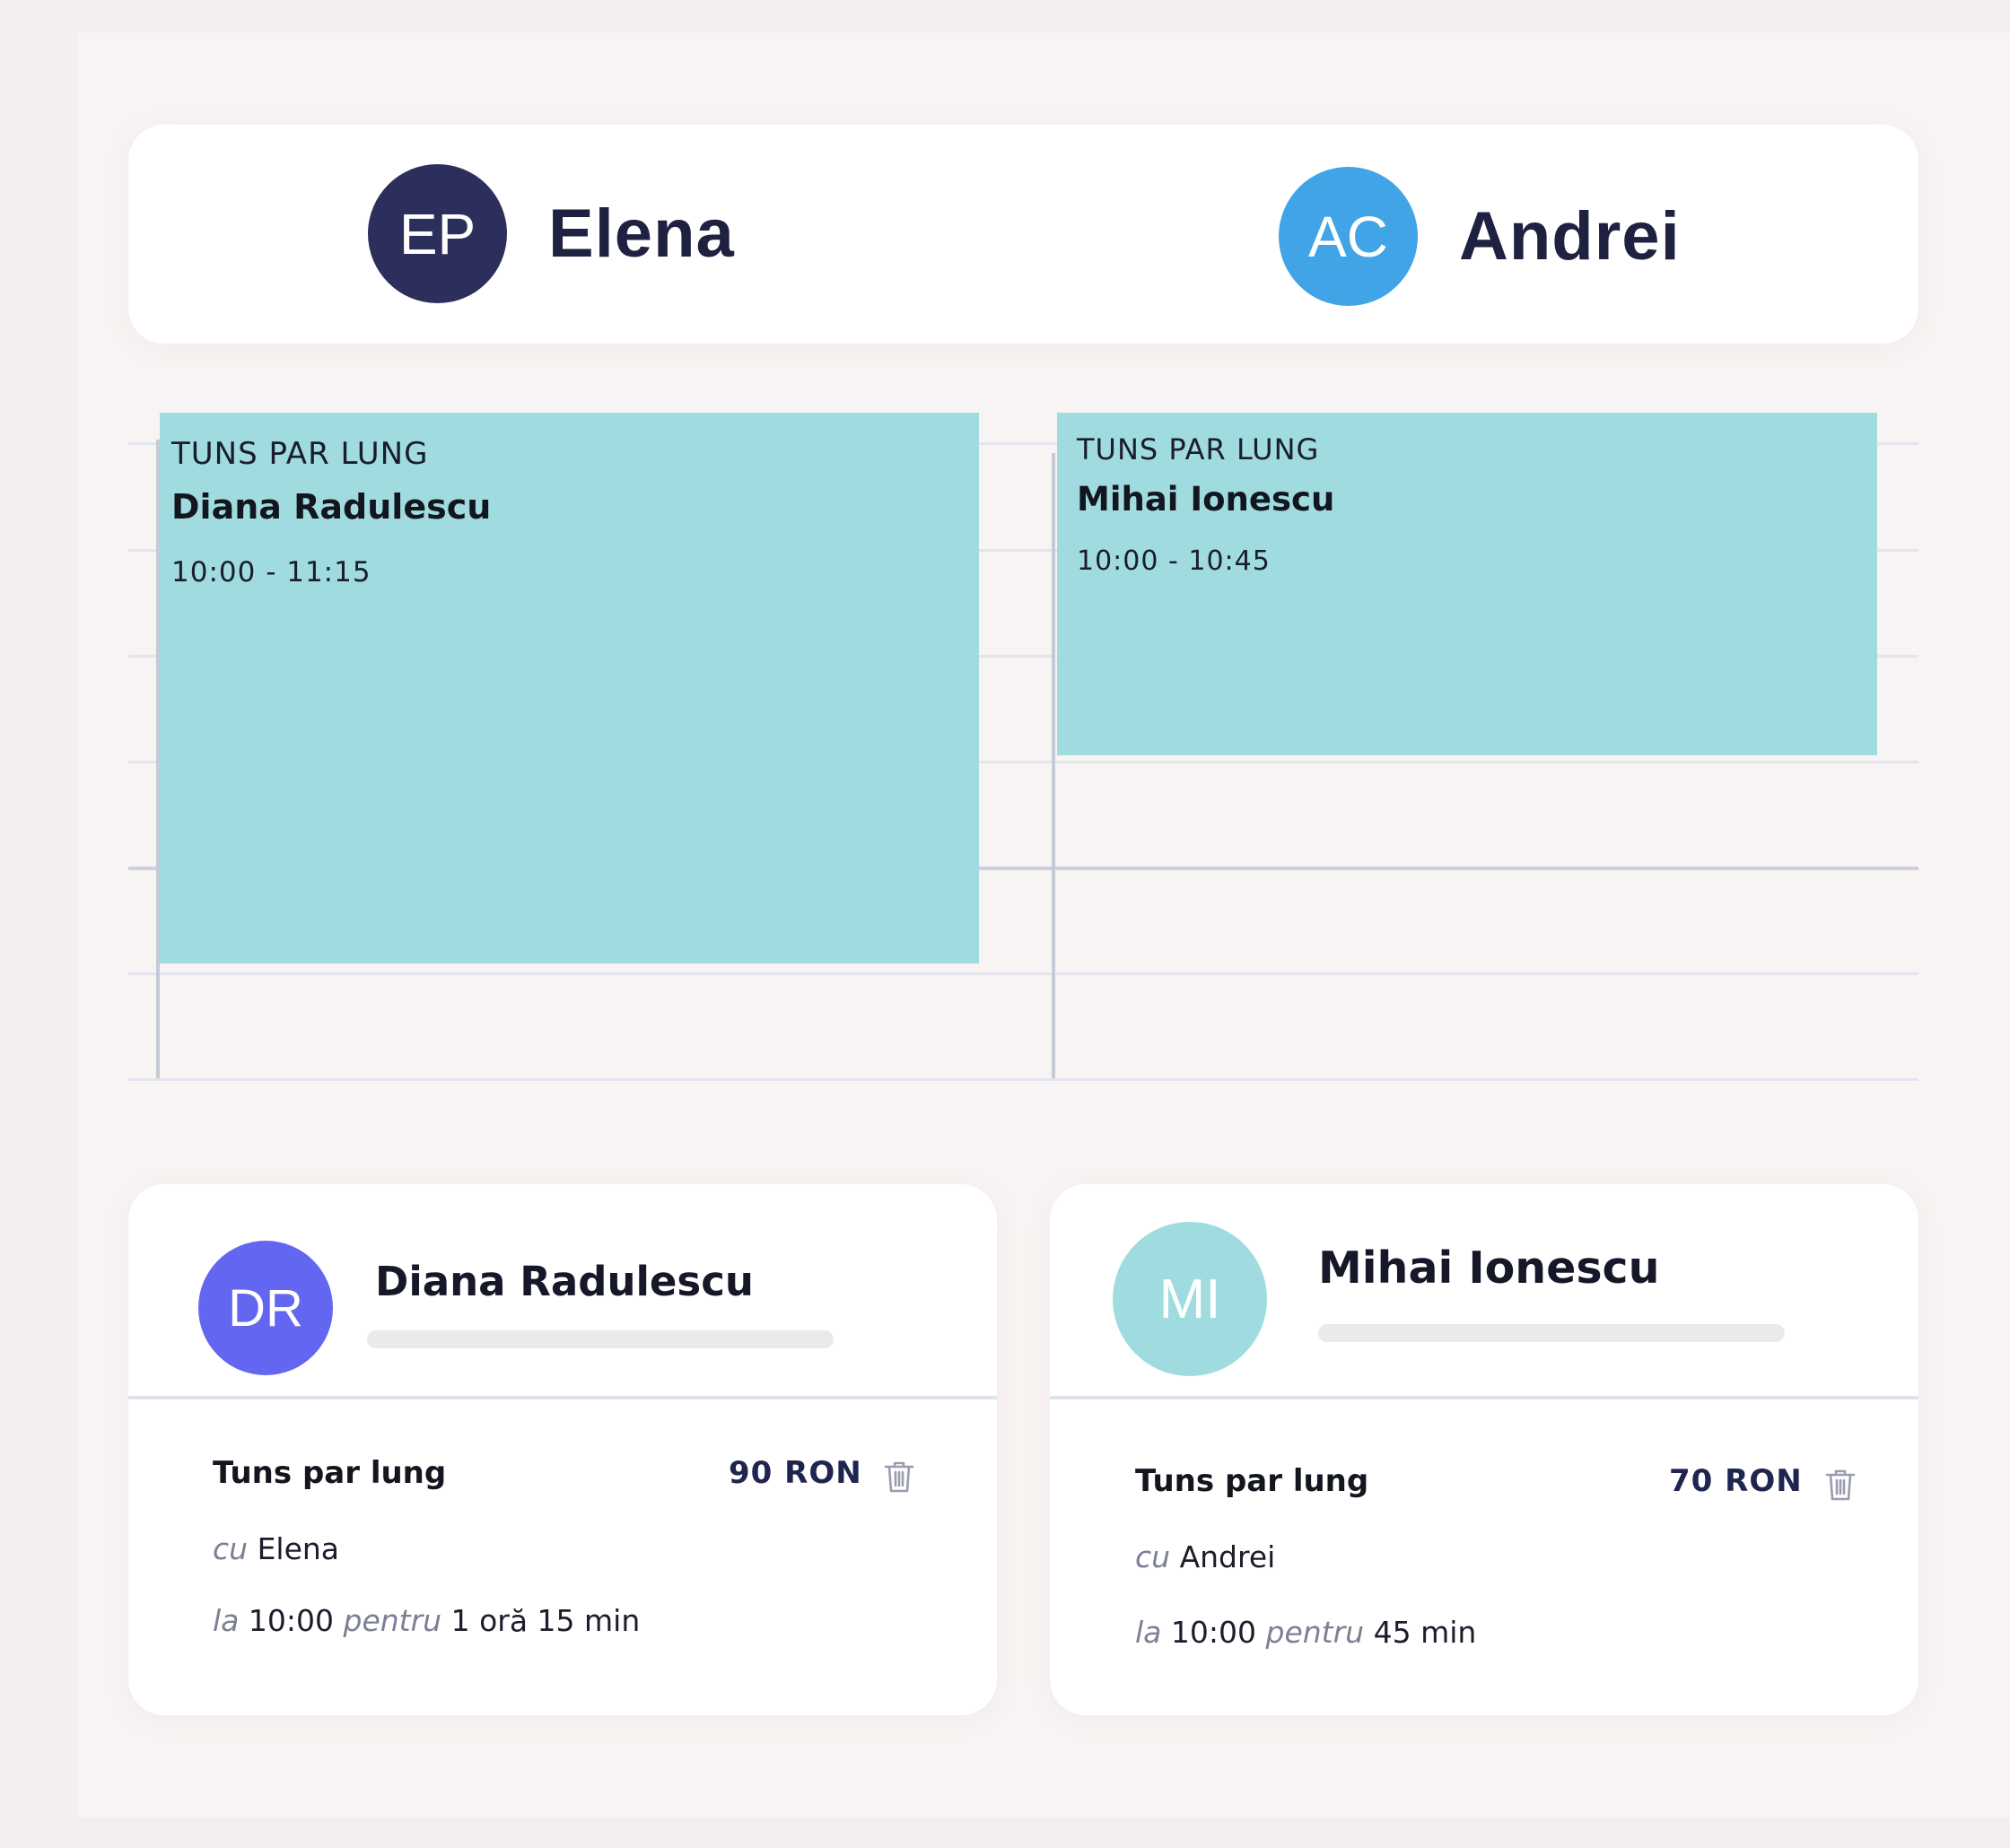  What do you see at coordinates (795, 1473) in the screenshot?
I see `service-price: 90 RON` at bounding box center [795, 1473].